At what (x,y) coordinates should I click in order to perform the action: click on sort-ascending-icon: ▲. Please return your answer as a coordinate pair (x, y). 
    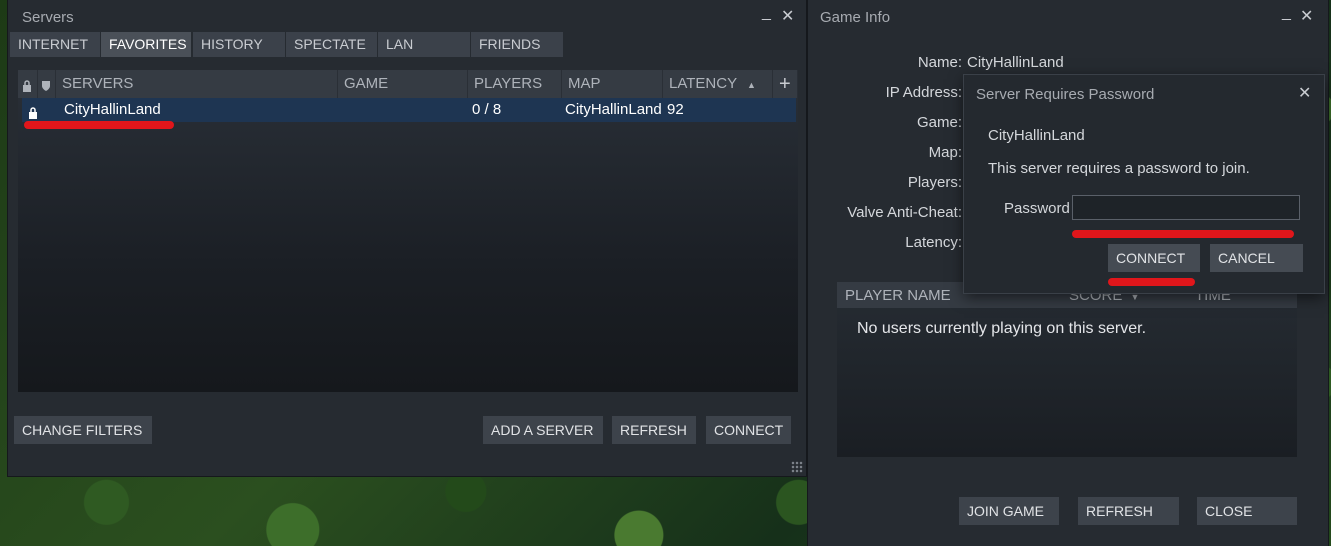
    Looking at the image, I should click on (751, 85).